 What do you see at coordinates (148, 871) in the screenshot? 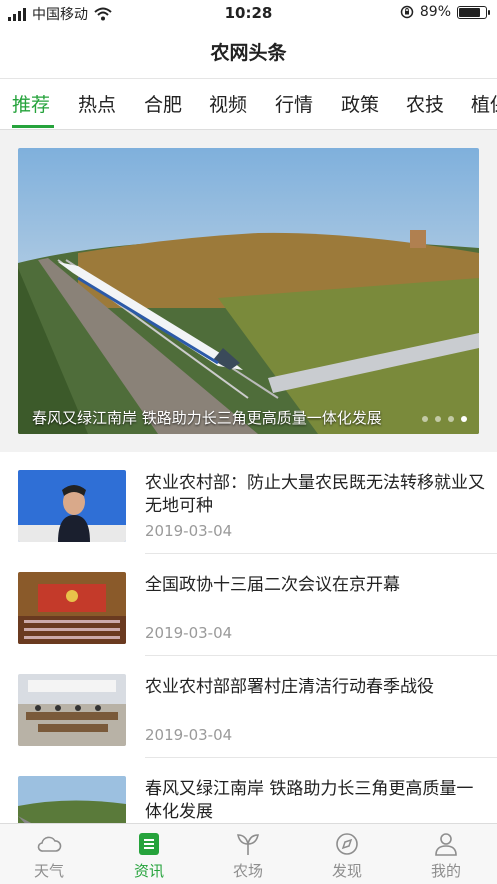
I see `tabbar-label: 资讯` at bounding box center [148, 871].